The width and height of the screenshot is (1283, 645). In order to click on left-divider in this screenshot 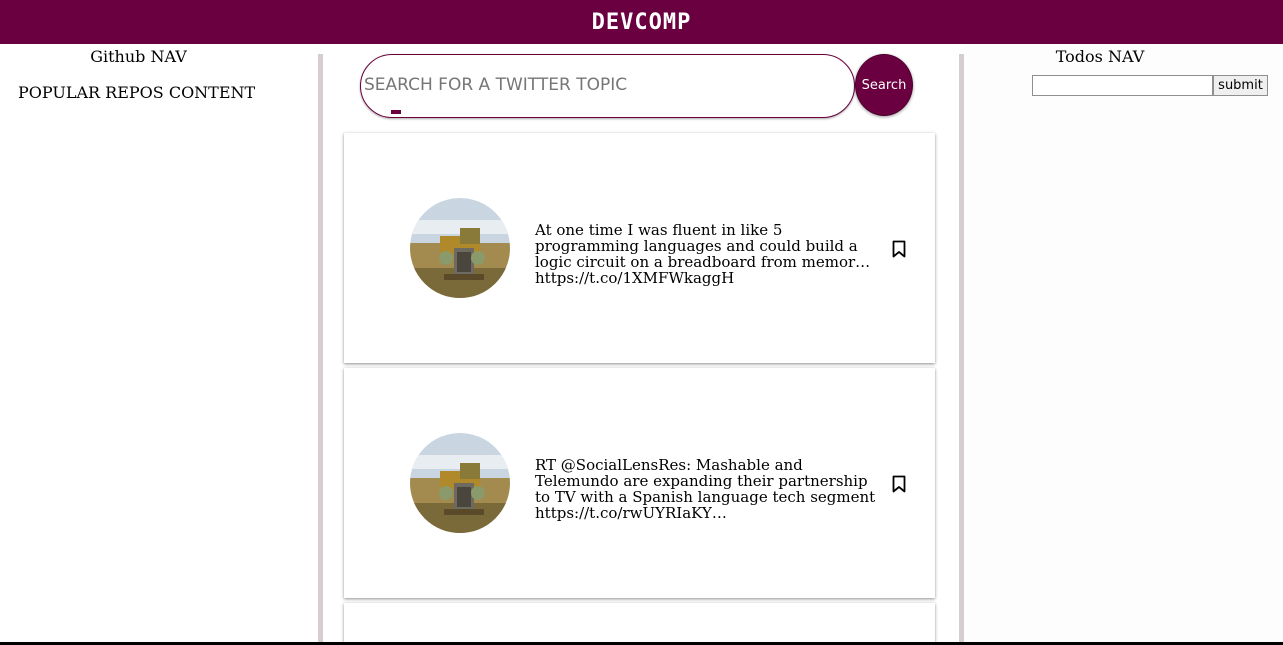, I will do `click(320, 349)`.